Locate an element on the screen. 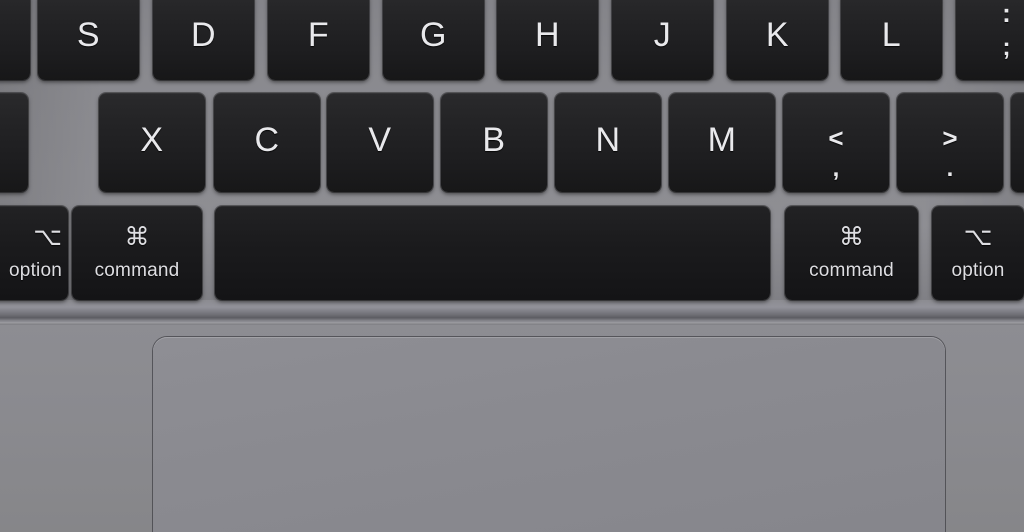  key-v: V is located at coordinates (380, 142).